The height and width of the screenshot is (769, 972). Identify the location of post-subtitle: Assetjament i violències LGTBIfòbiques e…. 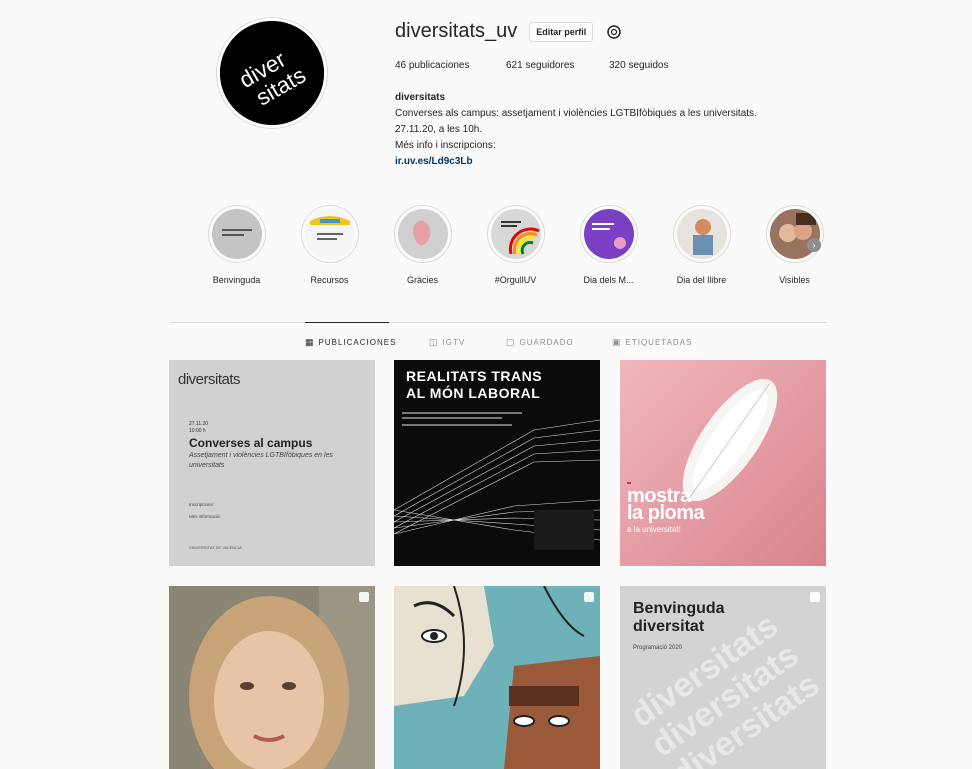
(261, 460).